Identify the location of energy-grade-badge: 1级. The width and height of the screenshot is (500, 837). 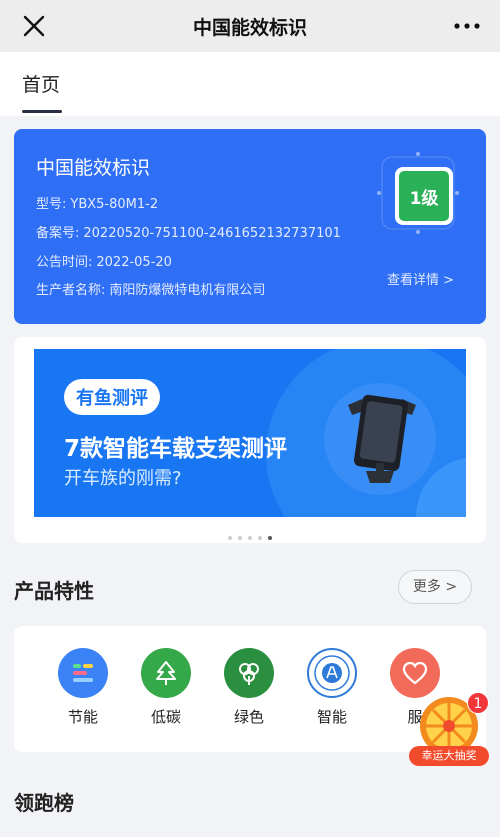
(424, 196).